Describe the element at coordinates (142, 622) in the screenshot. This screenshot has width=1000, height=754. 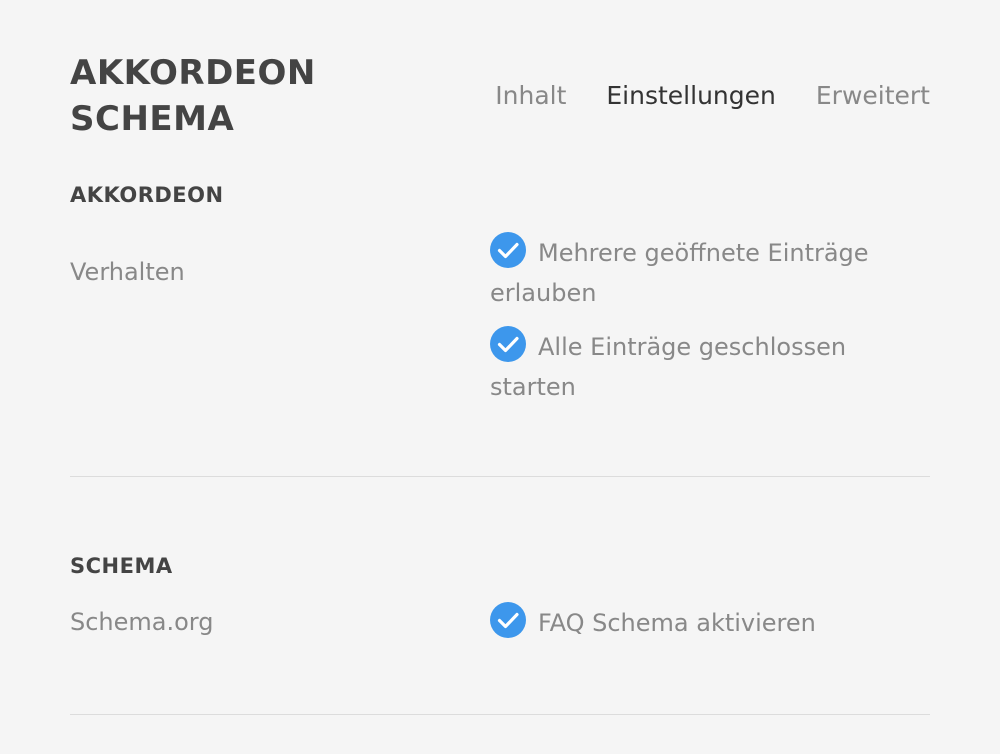
I see `field-label-schema-org: Schema.org` at that location.